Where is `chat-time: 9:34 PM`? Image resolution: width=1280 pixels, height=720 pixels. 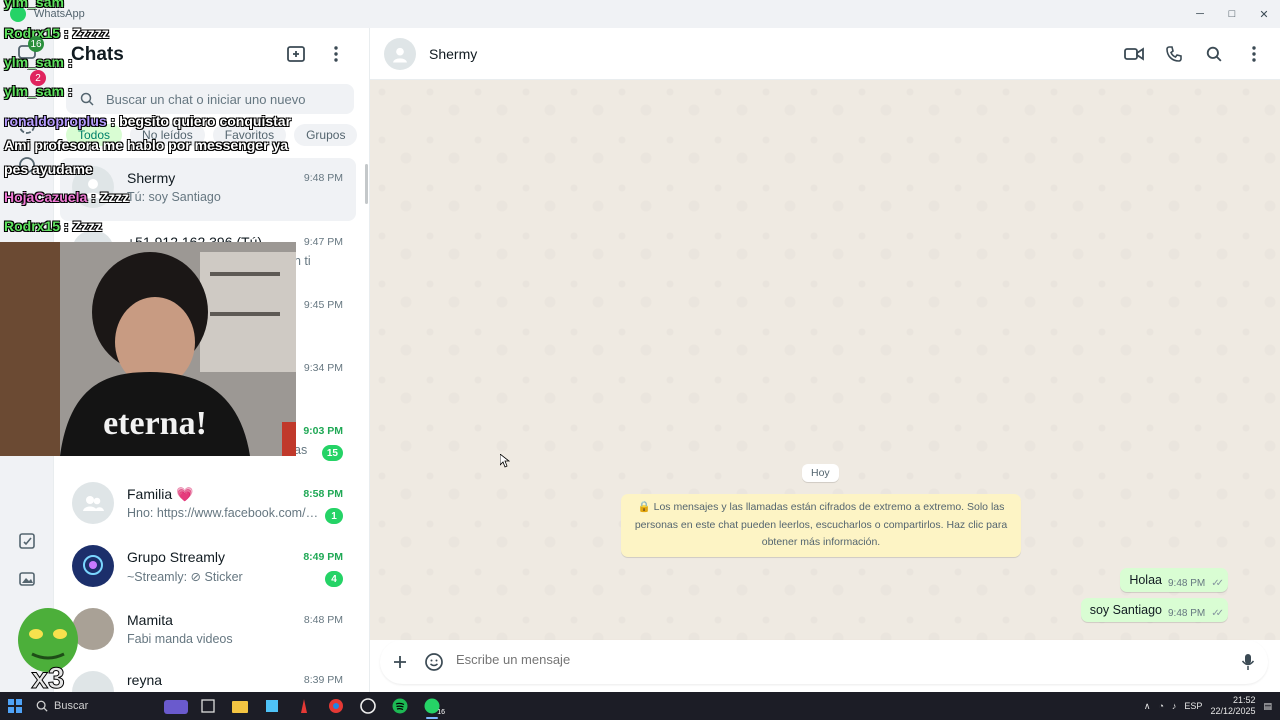 chat-time: 9:34 PM is located at coordinates (323, 368).